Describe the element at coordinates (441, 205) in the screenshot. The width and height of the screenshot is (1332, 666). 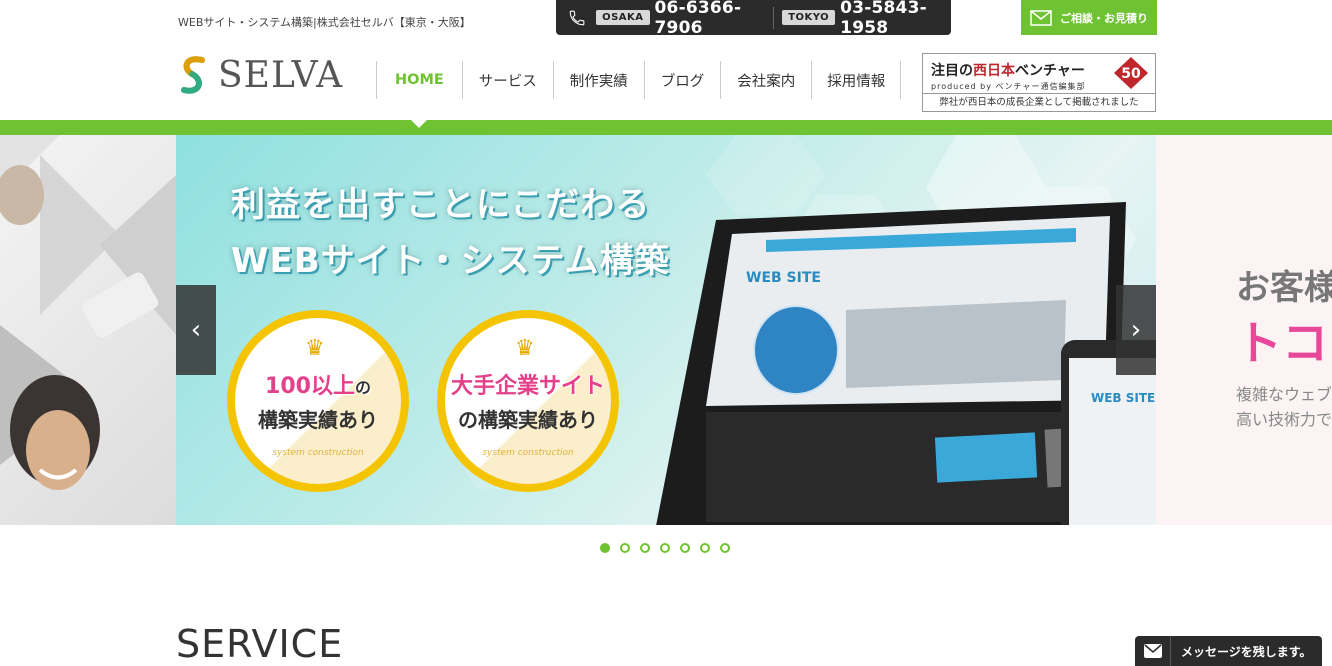
I see `hero-headline-1: 利益を出すことにこだわる` at that location.